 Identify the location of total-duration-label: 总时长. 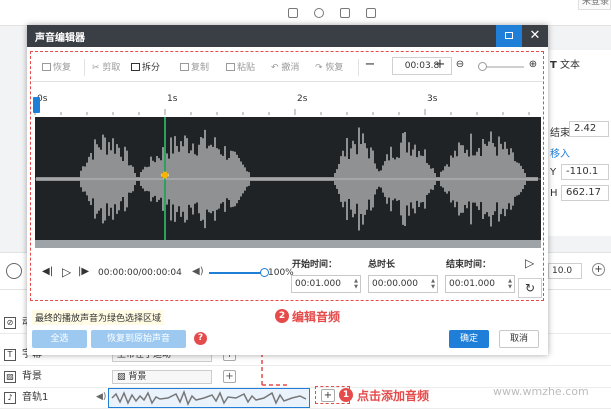
(382, 265).